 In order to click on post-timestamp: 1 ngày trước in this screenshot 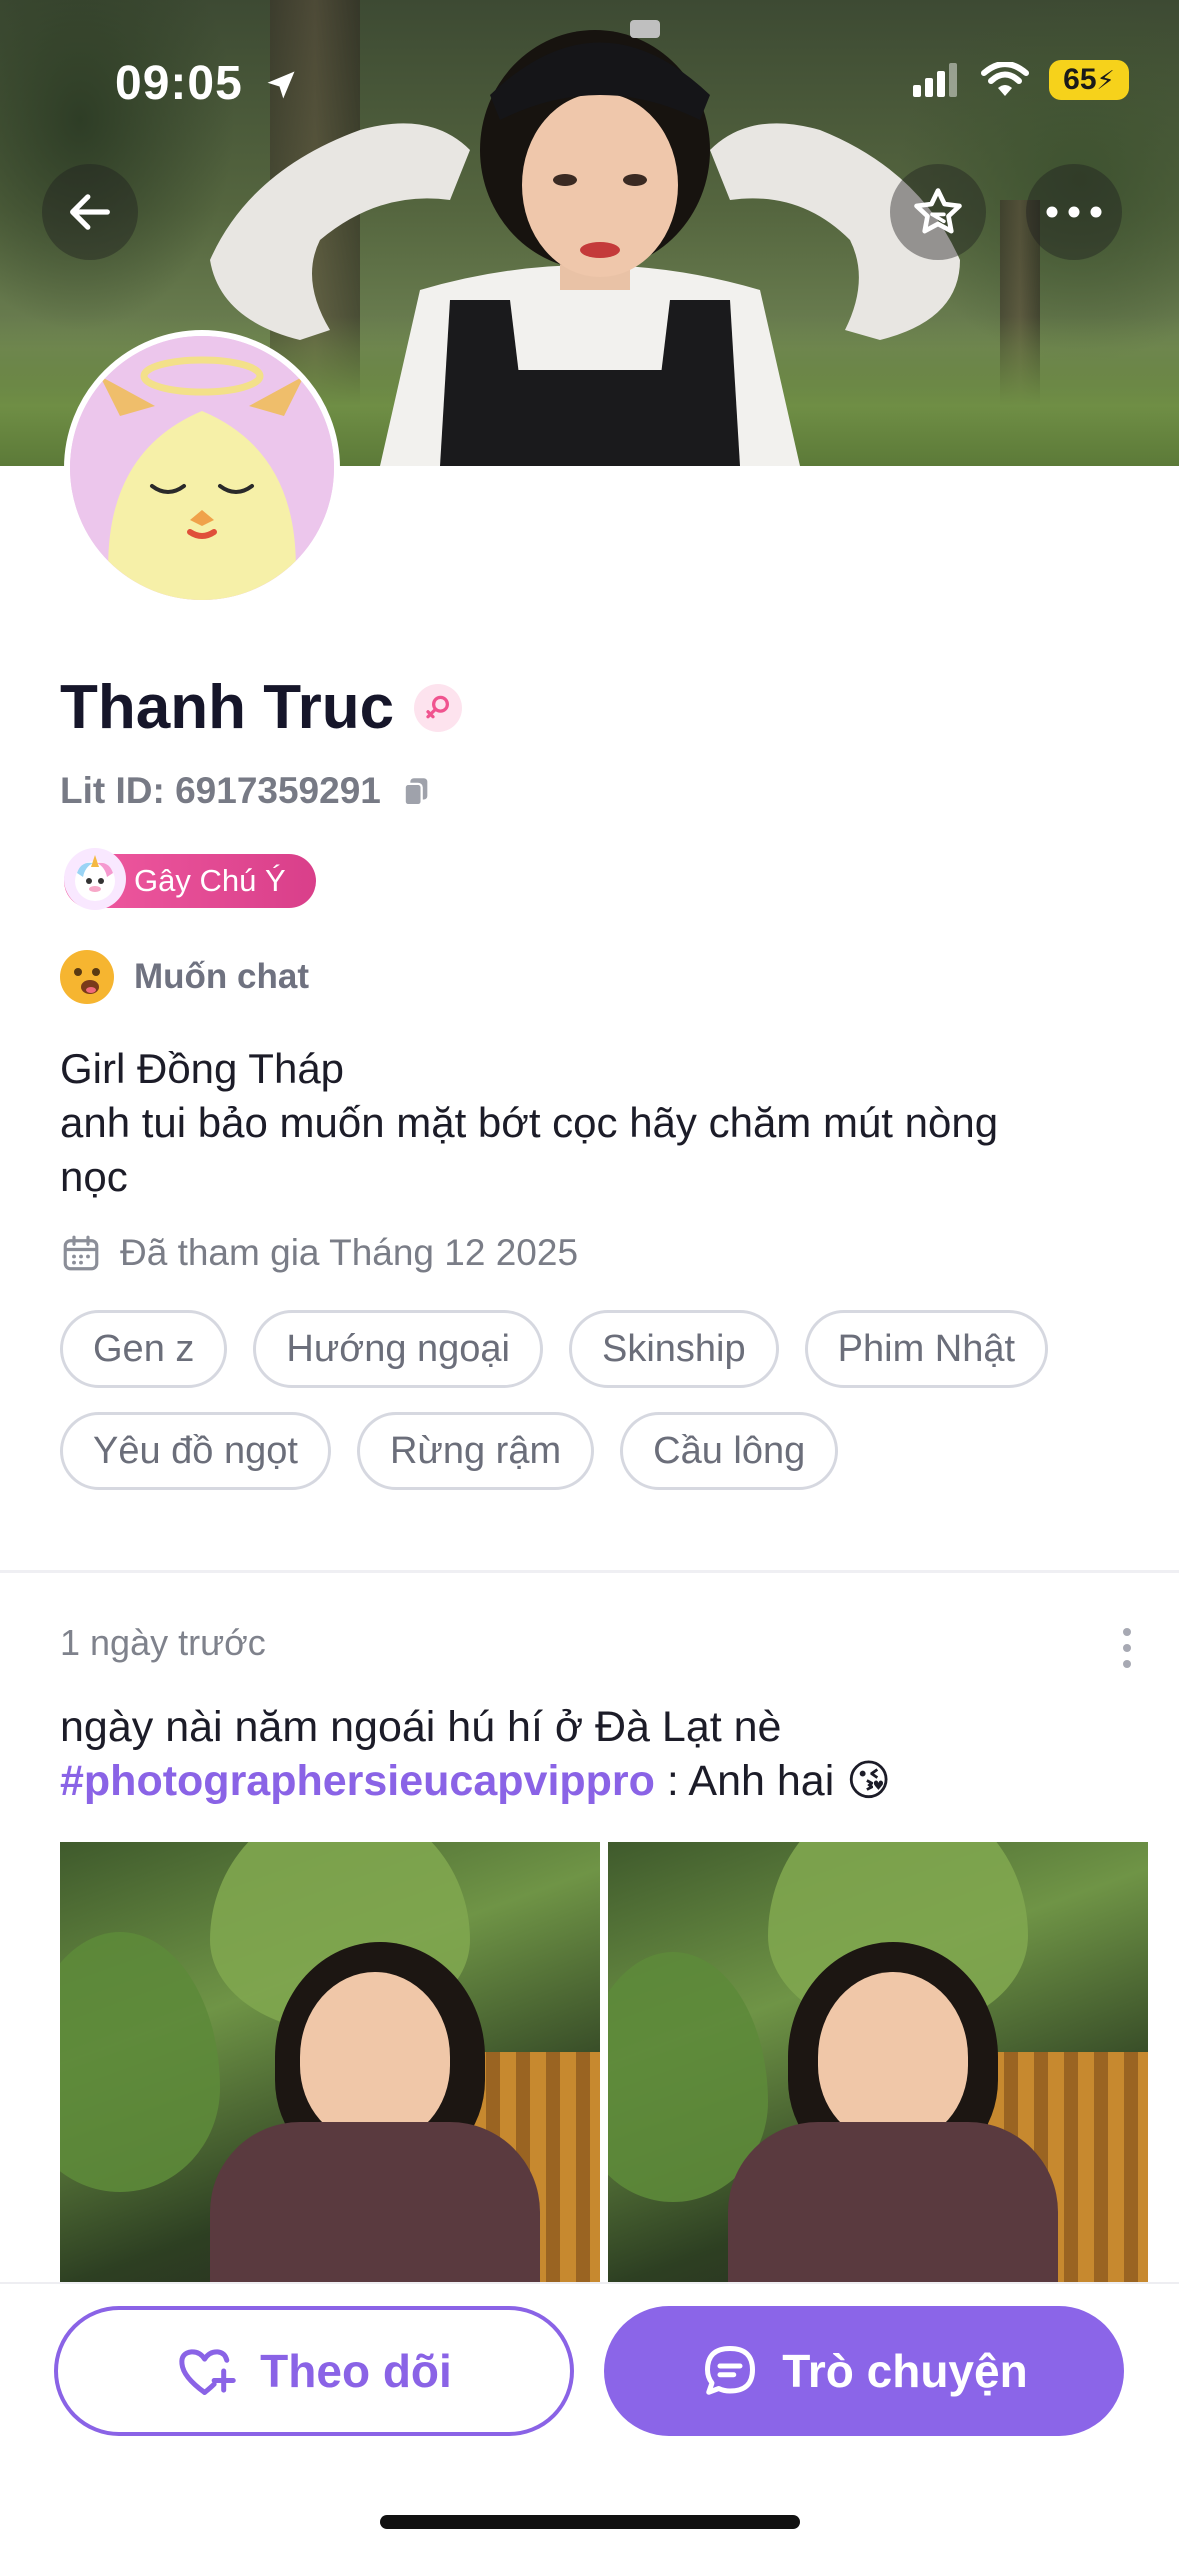, I will do `click(163, 1642)`.